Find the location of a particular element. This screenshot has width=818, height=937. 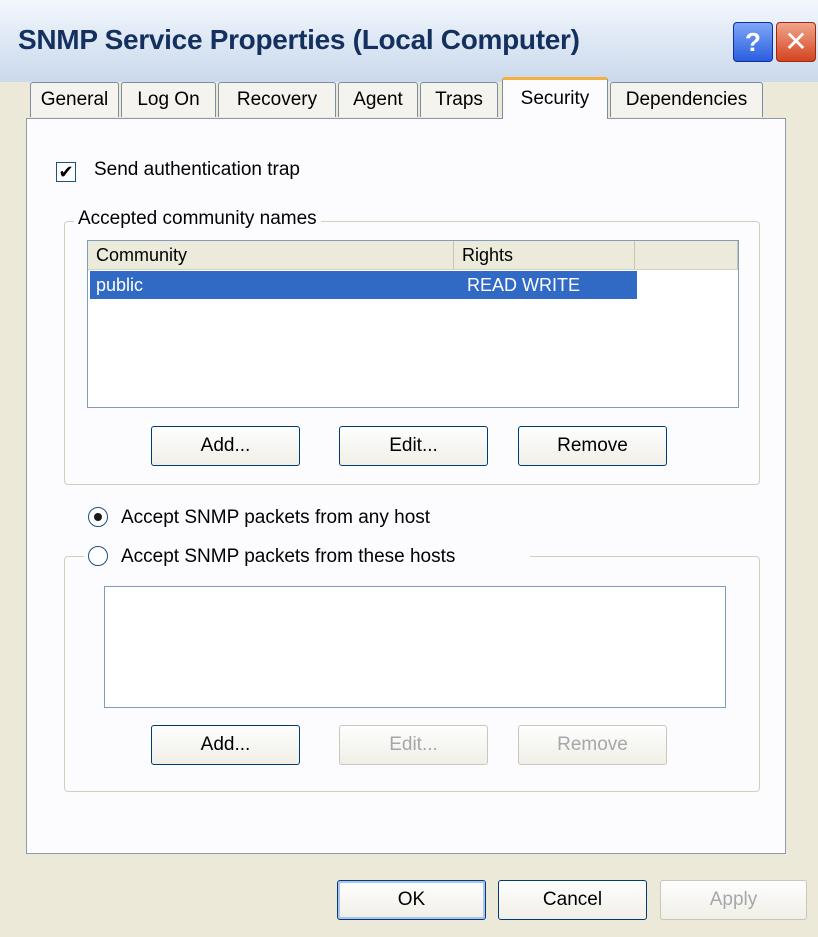

tab-dependencies: Dependencies is located at coordinates (686, 99).